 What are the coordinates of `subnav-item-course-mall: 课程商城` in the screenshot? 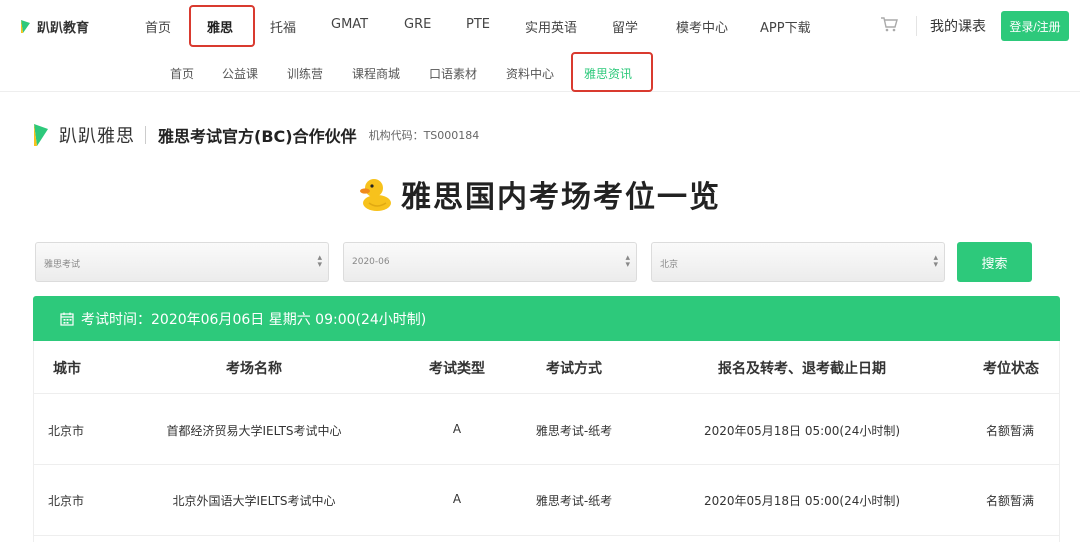 It's located at (376, 73).